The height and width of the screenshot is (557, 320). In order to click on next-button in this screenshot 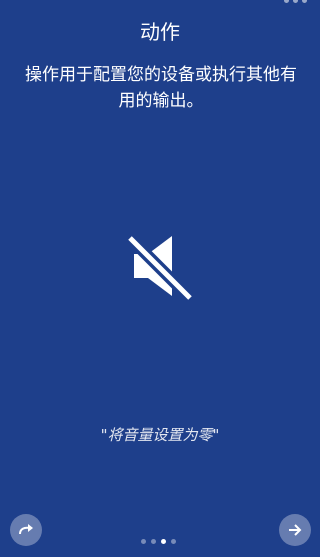, I will do `click(295, 530)`.